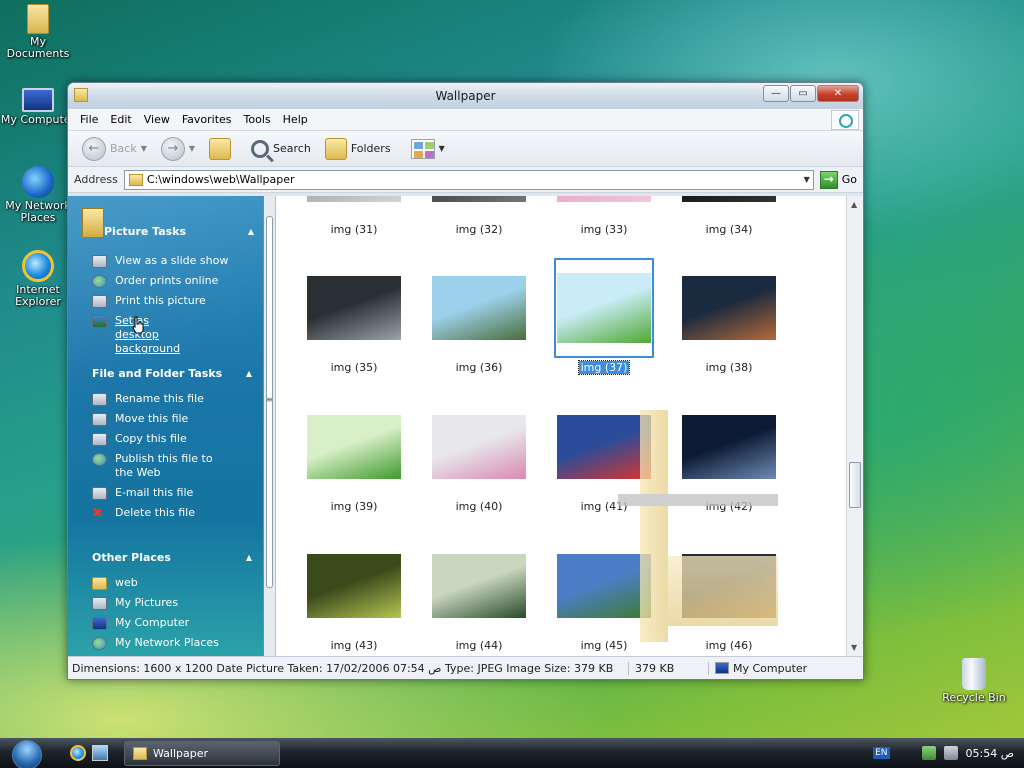  Describe the element at coordinates (479, 506) in the screenshot. I see `file-name: img (40)` at that location.